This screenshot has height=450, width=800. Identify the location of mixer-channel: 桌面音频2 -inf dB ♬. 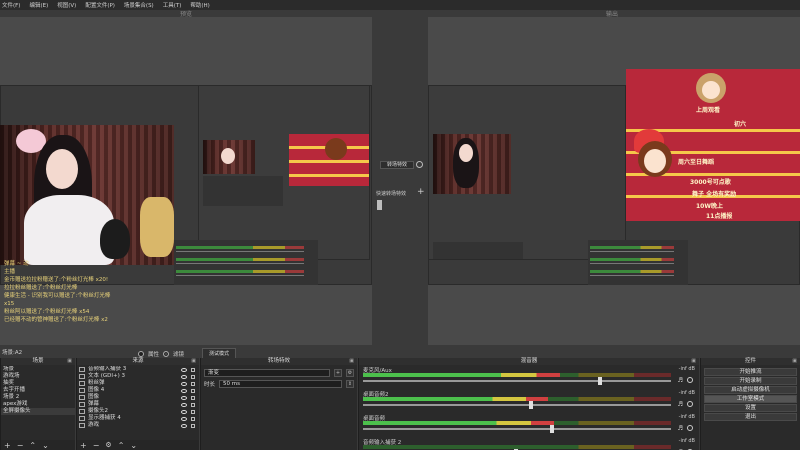
(529, 402).